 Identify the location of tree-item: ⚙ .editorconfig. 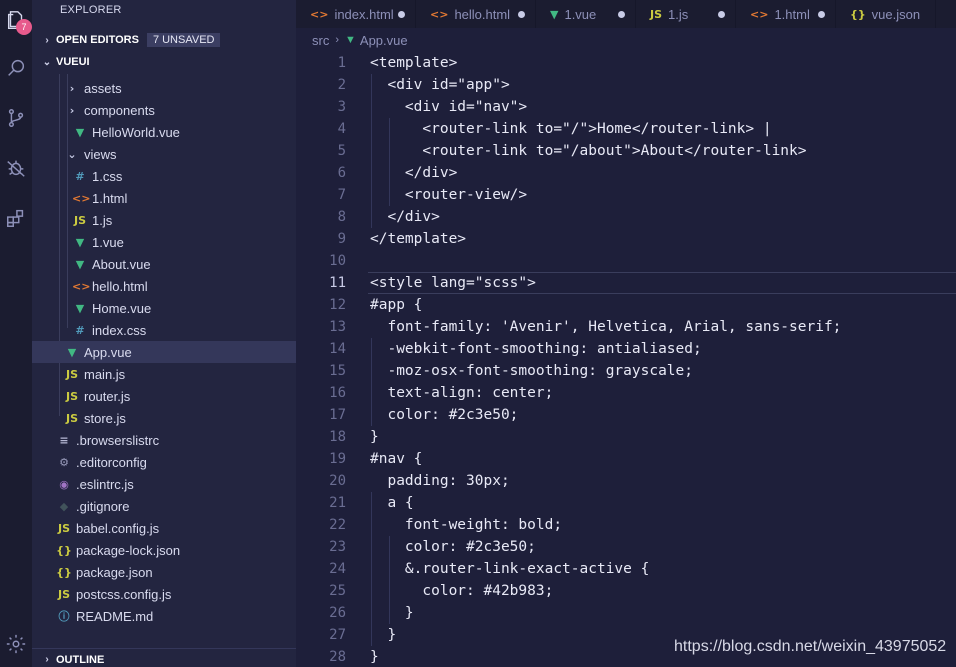
(164, 462).